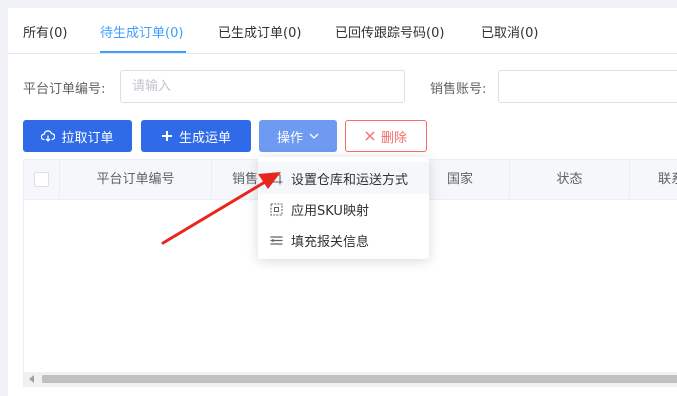  Describe the element at coordinates (167, 136) in the screenshot. I see `plus-icon` at that location.